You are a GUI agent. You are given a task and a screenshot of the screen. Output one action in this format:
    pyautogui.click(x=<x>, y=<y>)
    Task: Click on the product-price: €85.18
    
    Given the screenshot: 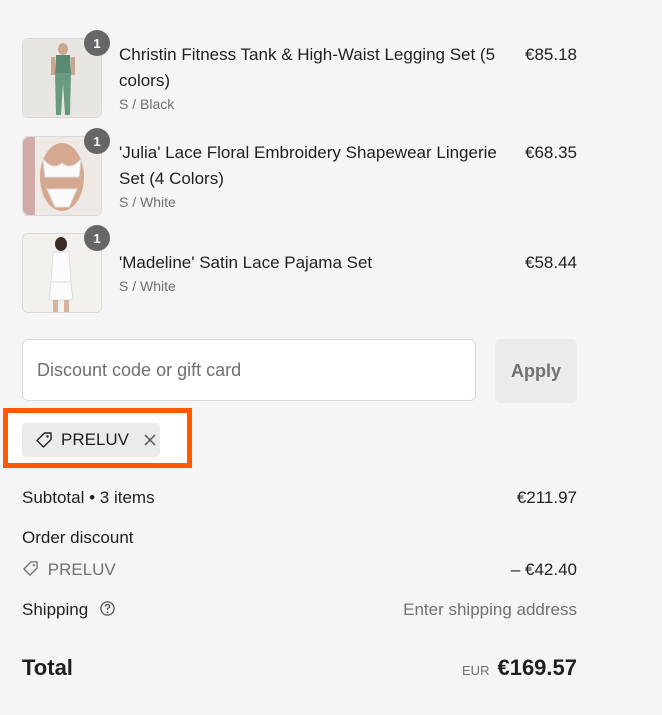 What is the action you would take?
    pyautogui.click(x=551, y=54)
    